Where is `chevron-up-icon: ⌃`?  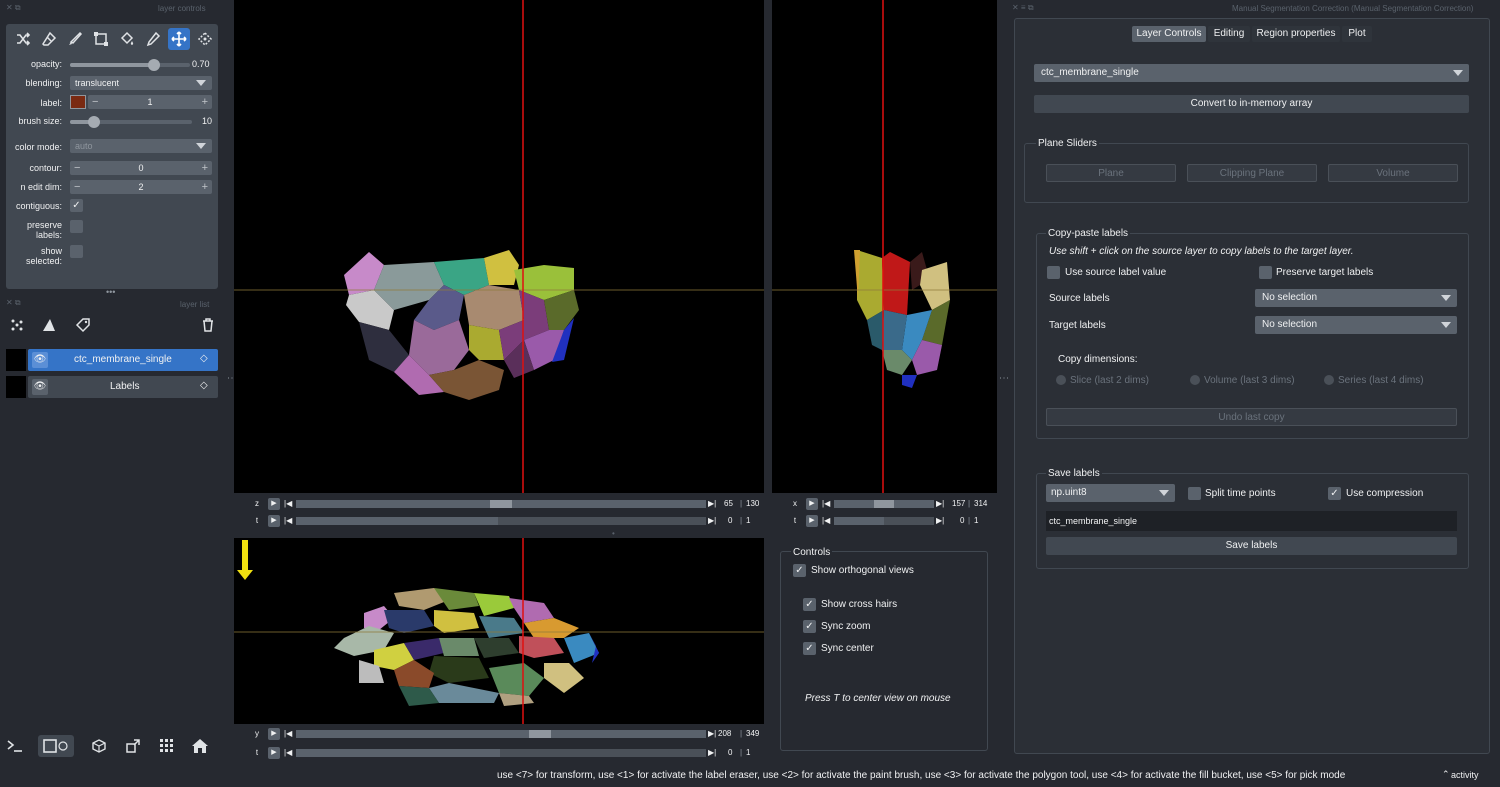 chevron-up-icon: ⌃ is located at coordinates (1446, 774).